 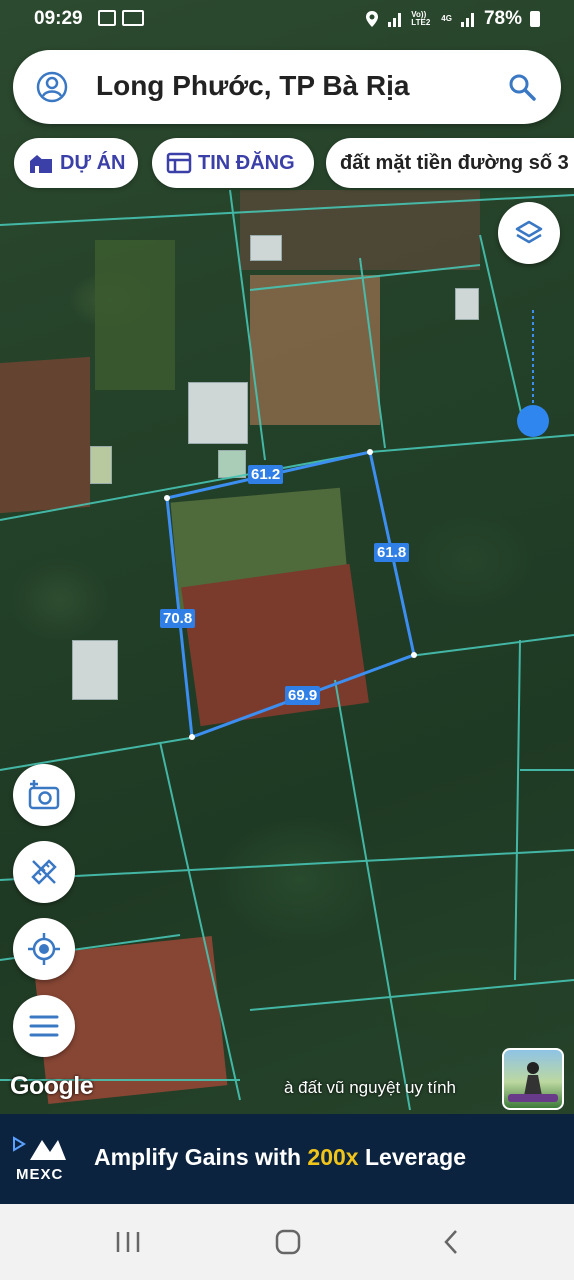 What do you see at coordinates (333, 1157) in the screenshot?
I see `ad-tagline-highlight: 200x` at bounding box center [333, 1157].